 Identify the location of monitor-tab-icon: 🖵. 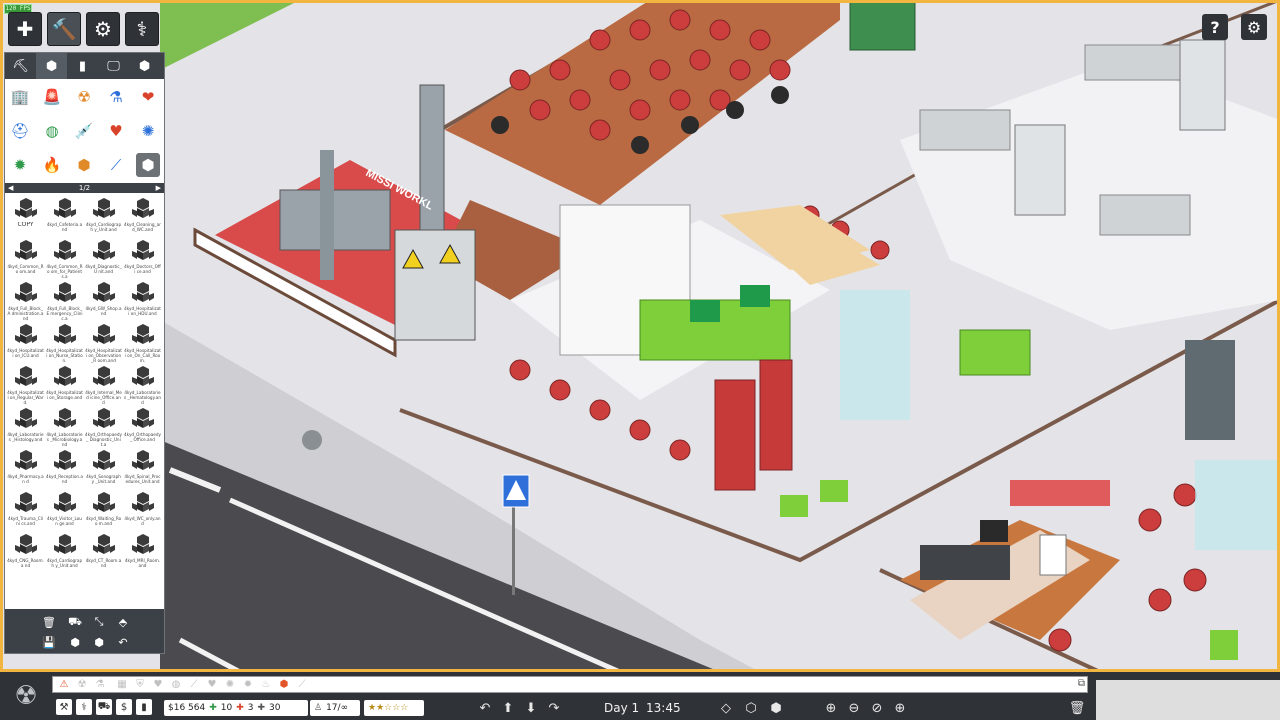
(113, 66).